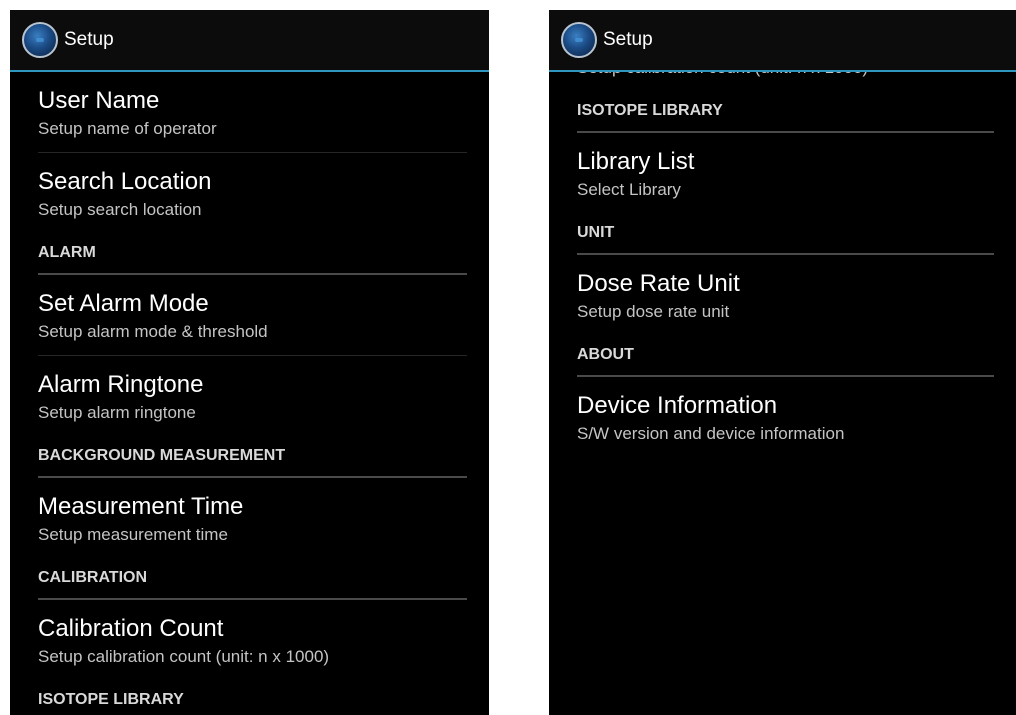 The image size is (1016, 715). What do you see at coordinates (117, 412) in the screenshot?
I see `setting-item-summary: Setup alarm ringtone` at bounding box center [117, 412].